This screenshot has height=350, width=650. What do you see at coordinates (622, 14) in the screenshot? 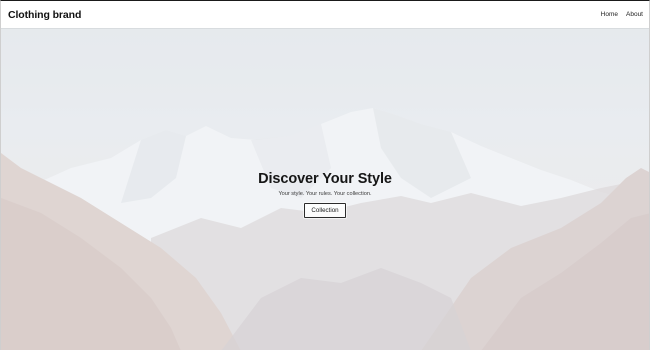
I see `nav-links: Home About` at bounding box center [622, 14].